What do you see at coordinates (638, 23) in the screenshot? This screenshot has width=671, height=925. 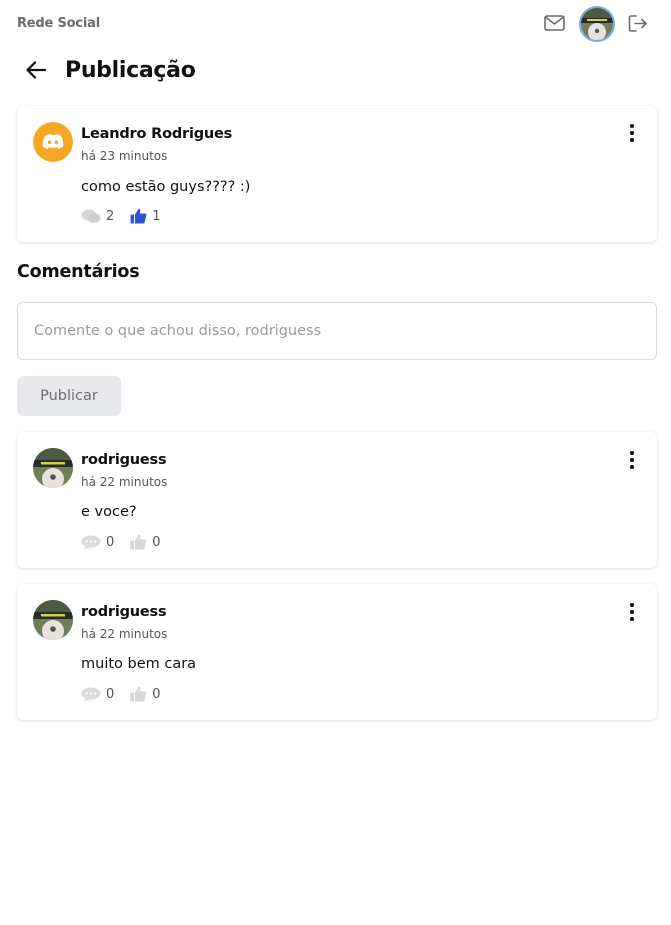 I see `logout-icon` at bounding box center [638, 23].